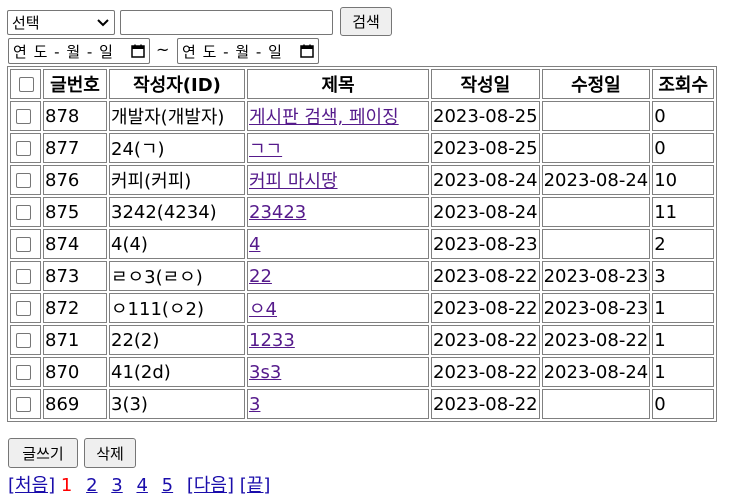 This screenshot has width=731, height=500. Describe the element at coordinates (338, 340) in the screenshot. I see `post-title-cell: 1233` at that location.